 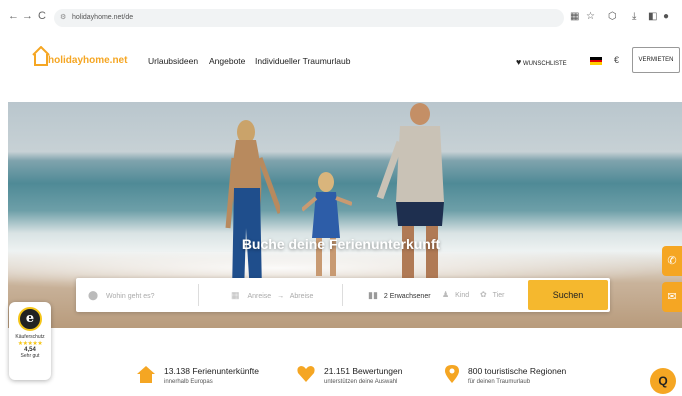 I want to click on location-pin-icon, so click(x=452, y=374).